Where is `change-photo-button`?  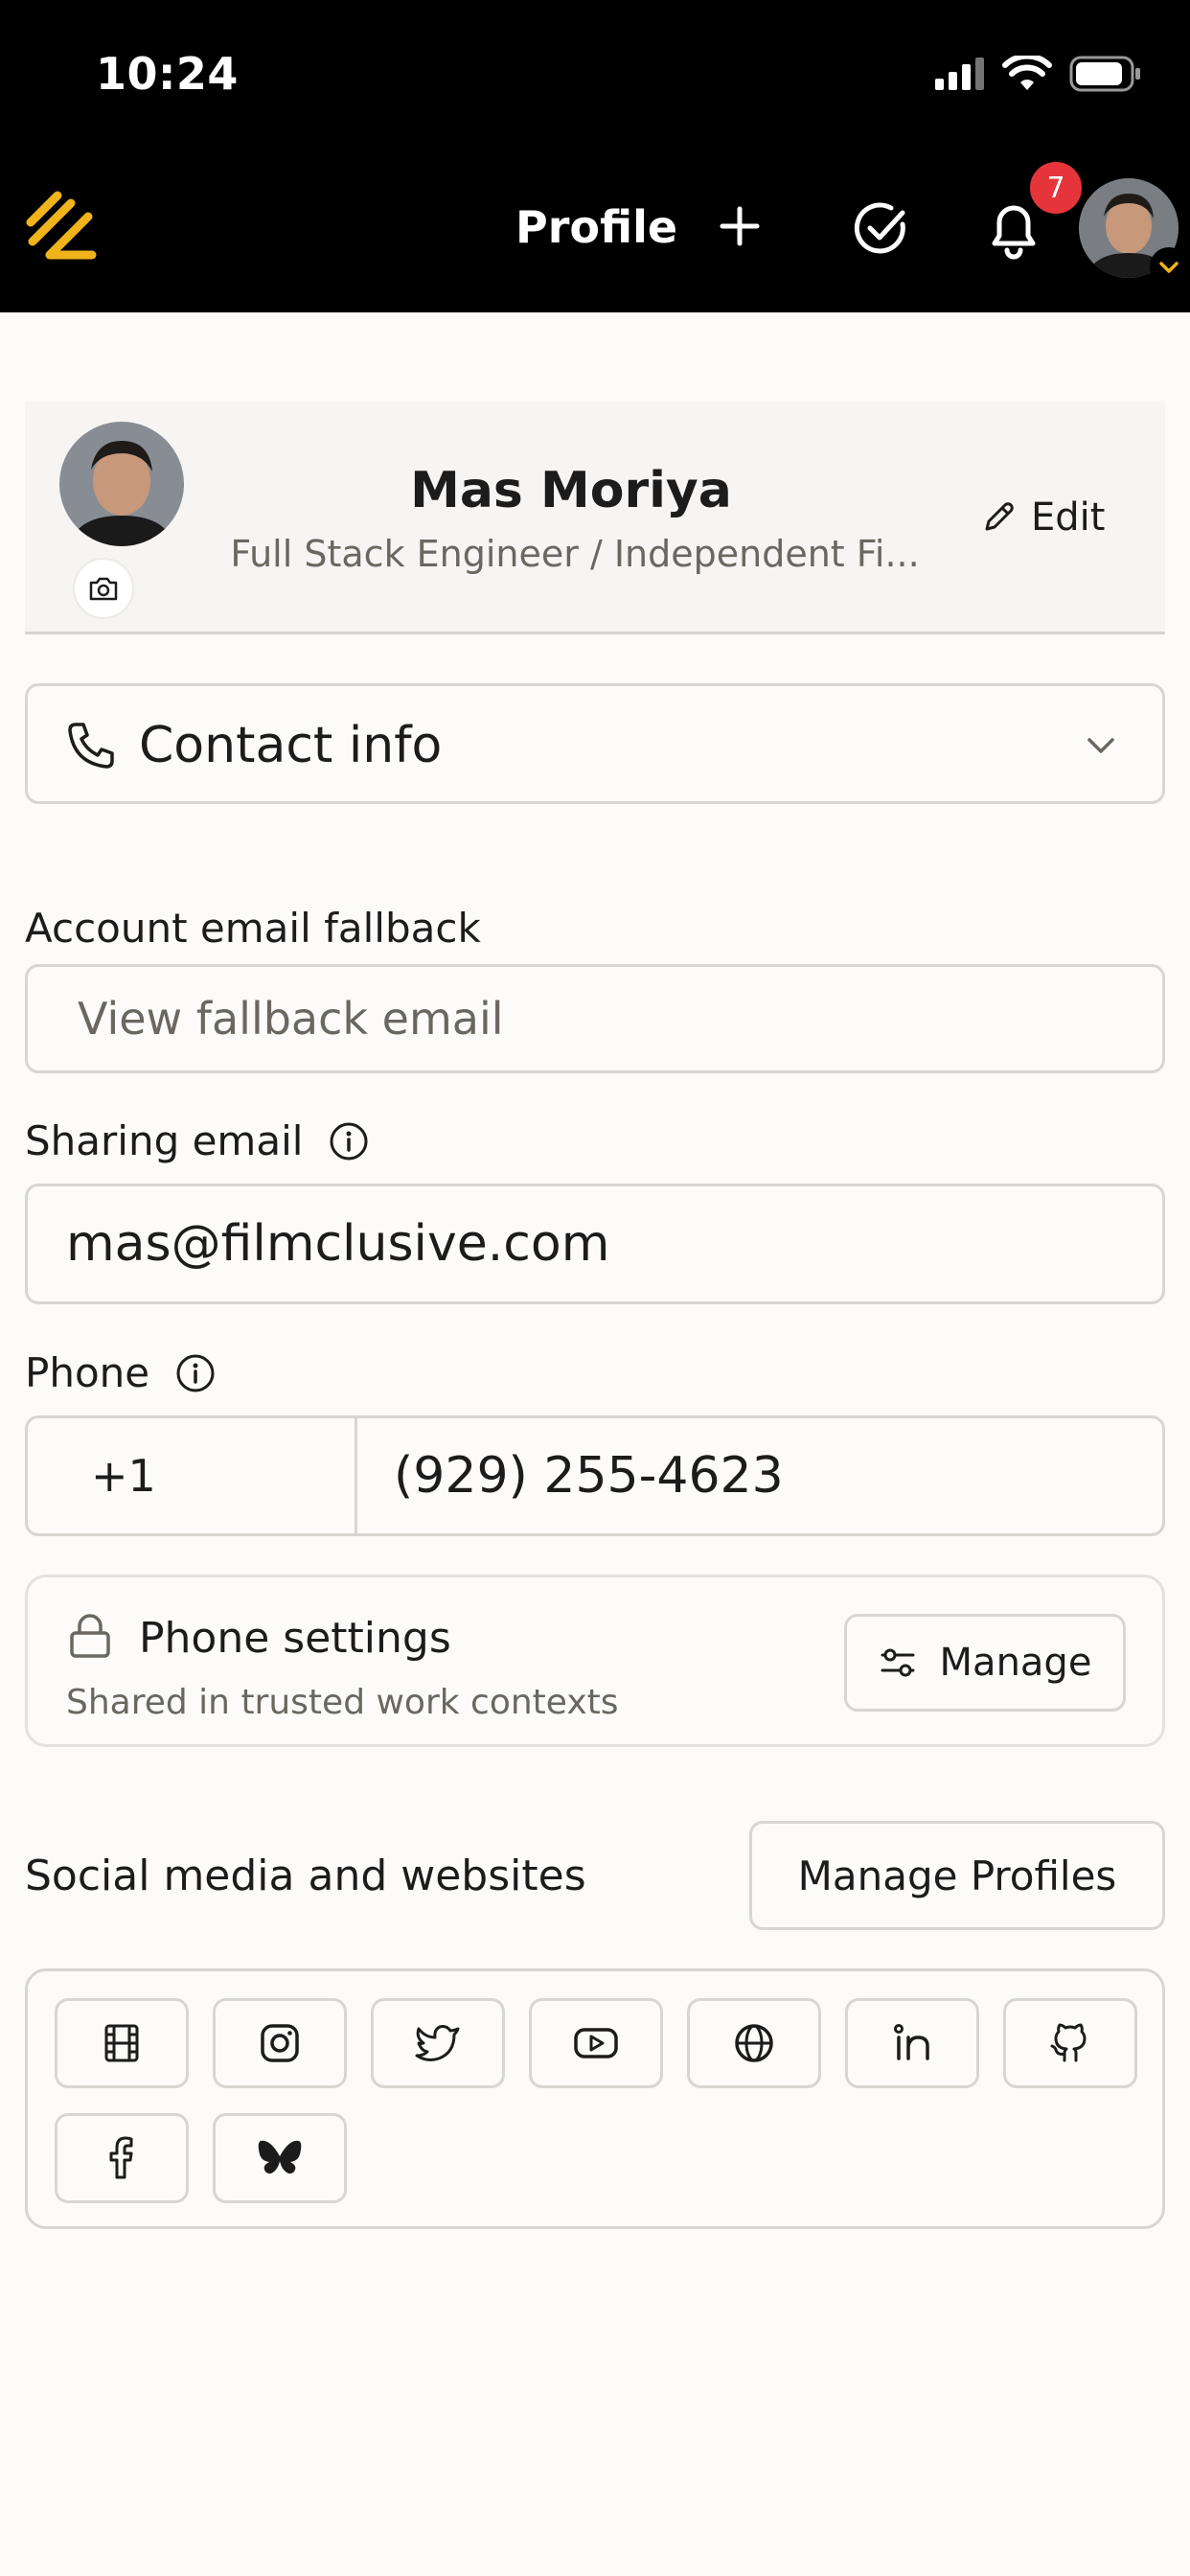
change-photo-button is located at coordinates (103, 588).